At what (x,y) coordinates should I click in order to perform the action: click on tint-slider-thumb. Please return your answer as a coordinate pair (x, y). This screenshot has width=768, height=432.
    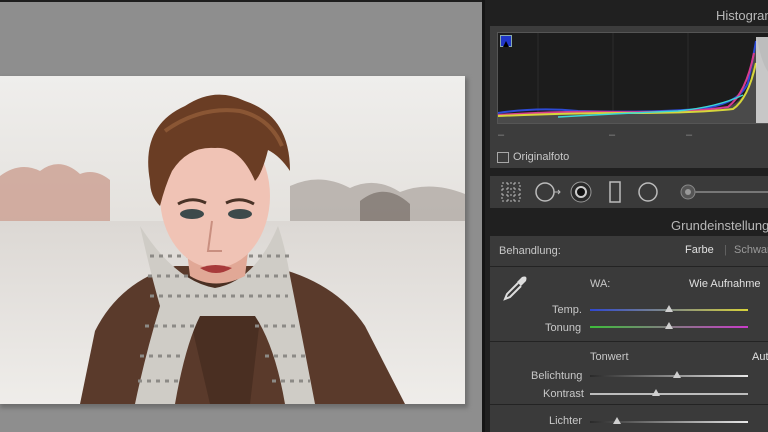
    Looking at the image, I should click on (669, 325).